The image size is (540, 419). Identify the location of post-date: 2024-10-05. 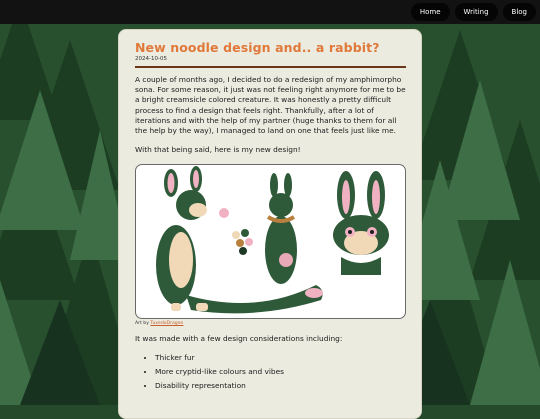
(151, 59).